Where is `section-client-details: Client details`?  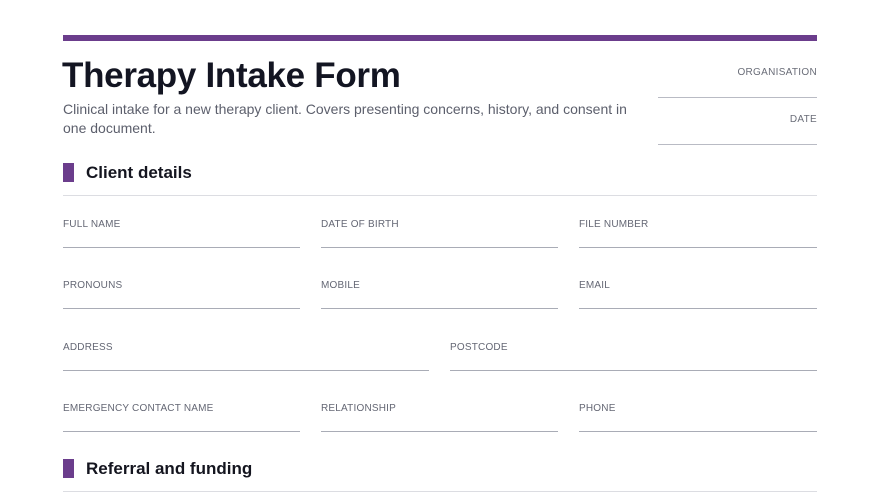
section-client-details: Client details is located at coordinates (440, 179).